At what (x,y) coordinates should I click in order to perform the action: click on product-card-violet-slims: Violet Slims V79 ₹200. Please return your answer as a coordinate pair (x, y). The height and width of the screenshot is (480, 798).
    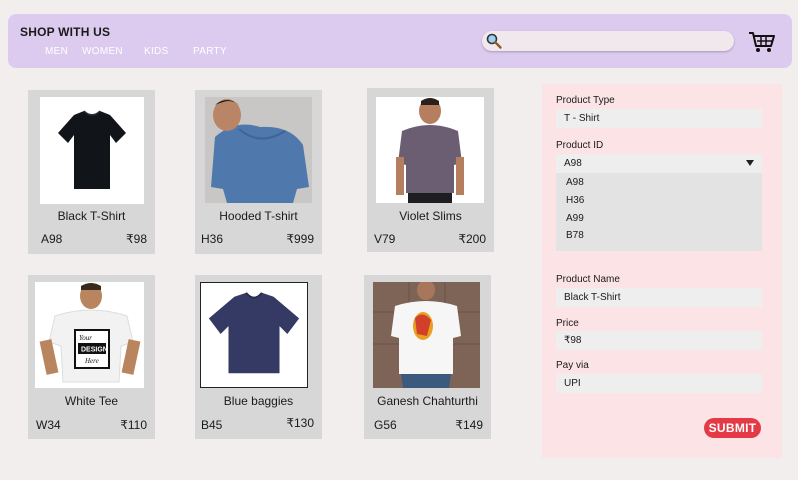
    Looking at the image, I should click on (430, 170).